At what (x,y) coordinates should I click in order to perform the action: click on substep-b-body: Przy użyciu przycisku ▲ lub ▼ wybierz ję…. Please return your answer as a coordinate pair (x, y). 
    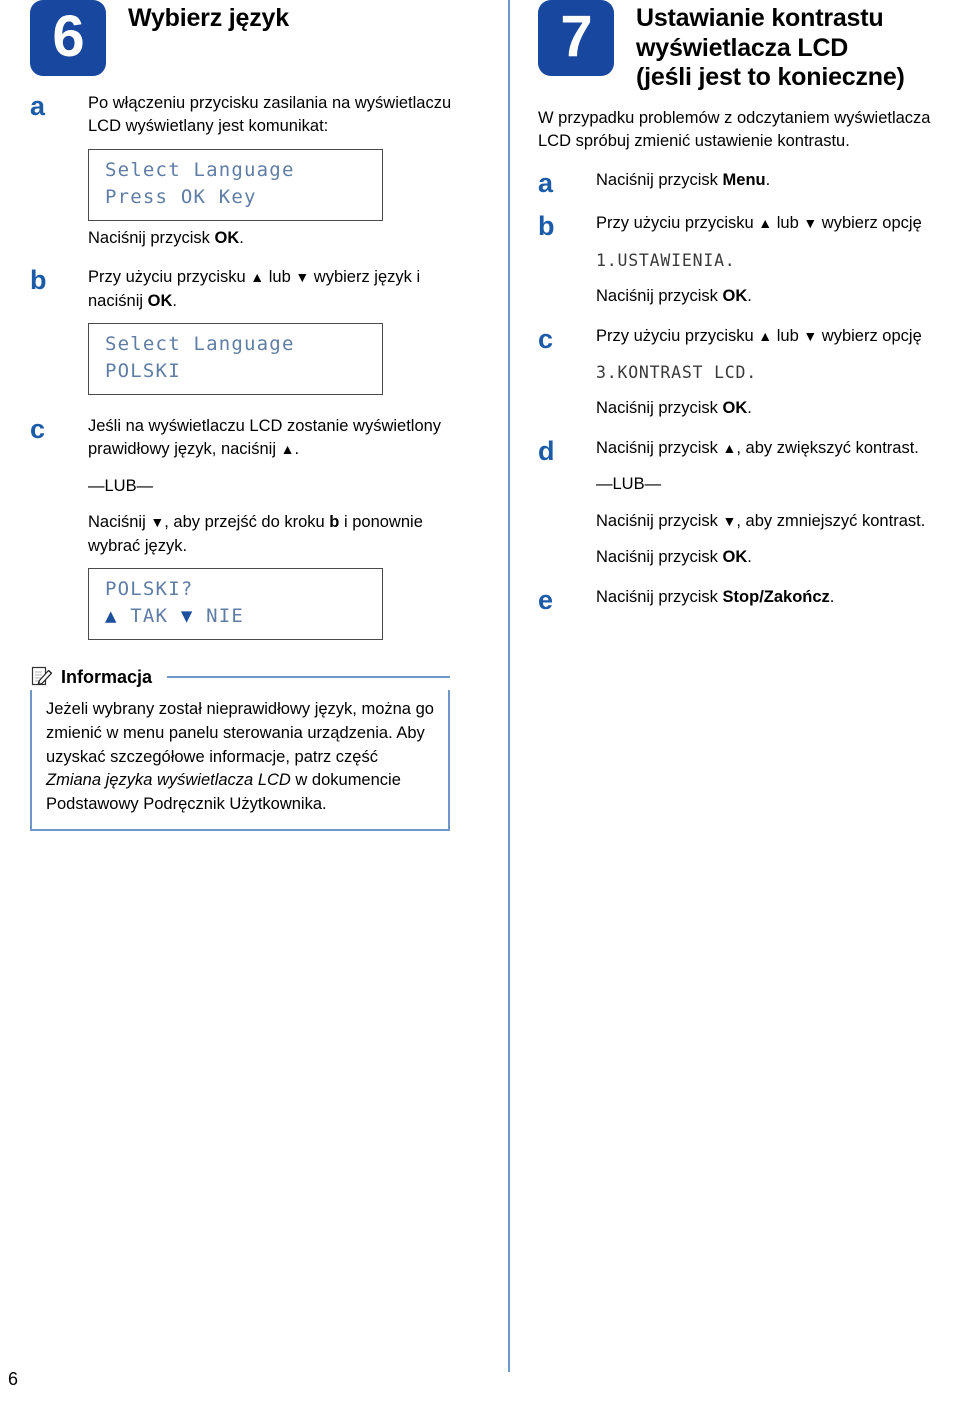
    Looking at the image, I should click on (279, 332).